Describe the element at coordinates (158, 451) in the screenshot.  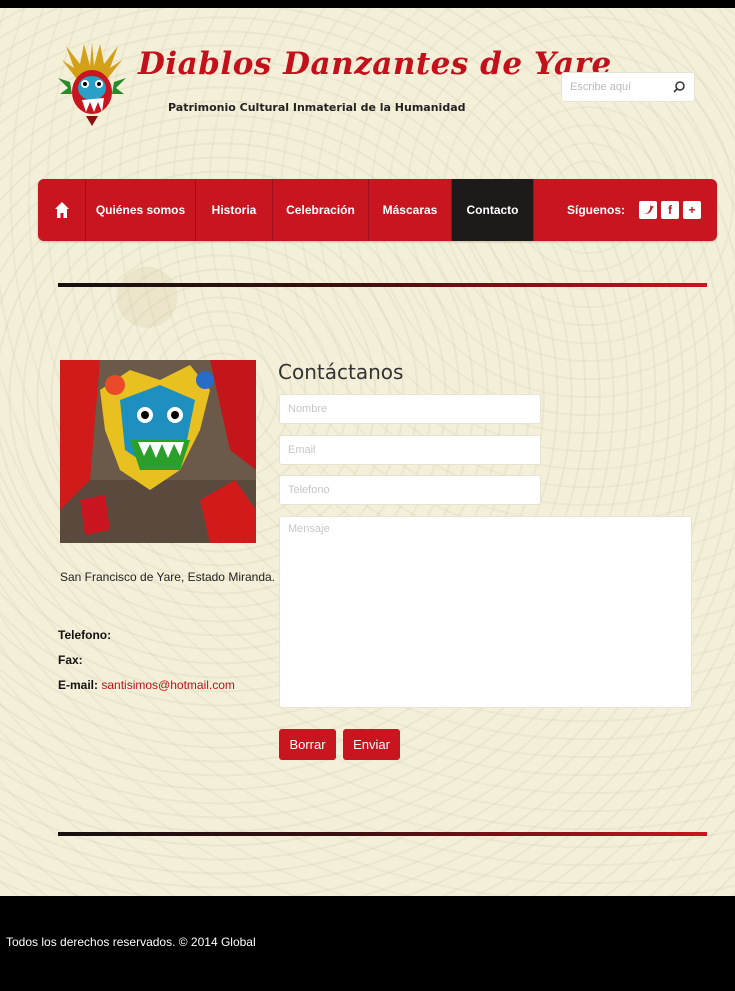
I see `devil-dancer-photo` at that location.